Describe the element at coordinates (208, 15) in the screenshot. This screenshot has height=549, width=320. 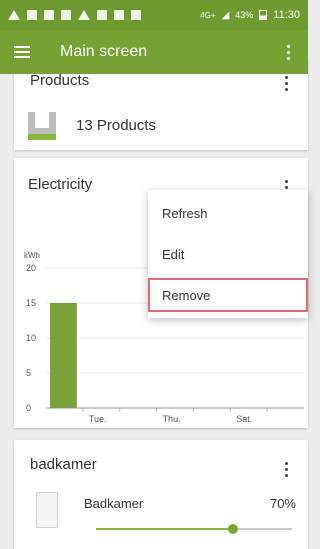
I see `network-type: 4G+` at that location.